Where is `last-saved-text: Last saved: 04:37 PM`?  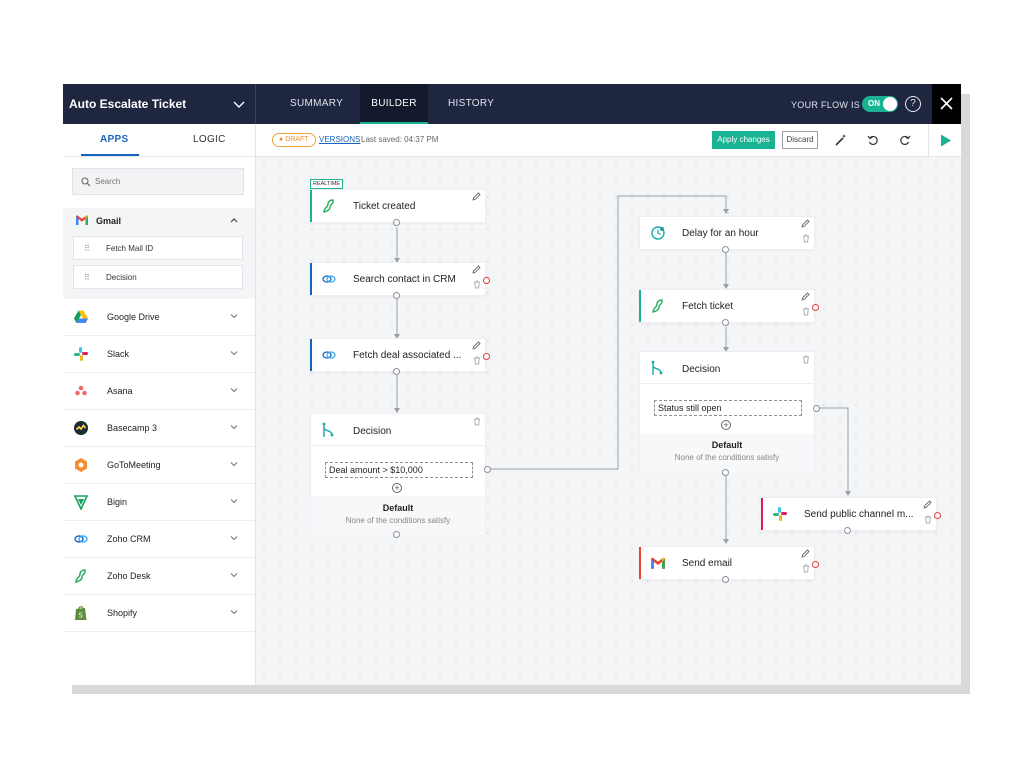 last-saved-text: Last saved: 04:37 PM is located at coordinates (400, 139).